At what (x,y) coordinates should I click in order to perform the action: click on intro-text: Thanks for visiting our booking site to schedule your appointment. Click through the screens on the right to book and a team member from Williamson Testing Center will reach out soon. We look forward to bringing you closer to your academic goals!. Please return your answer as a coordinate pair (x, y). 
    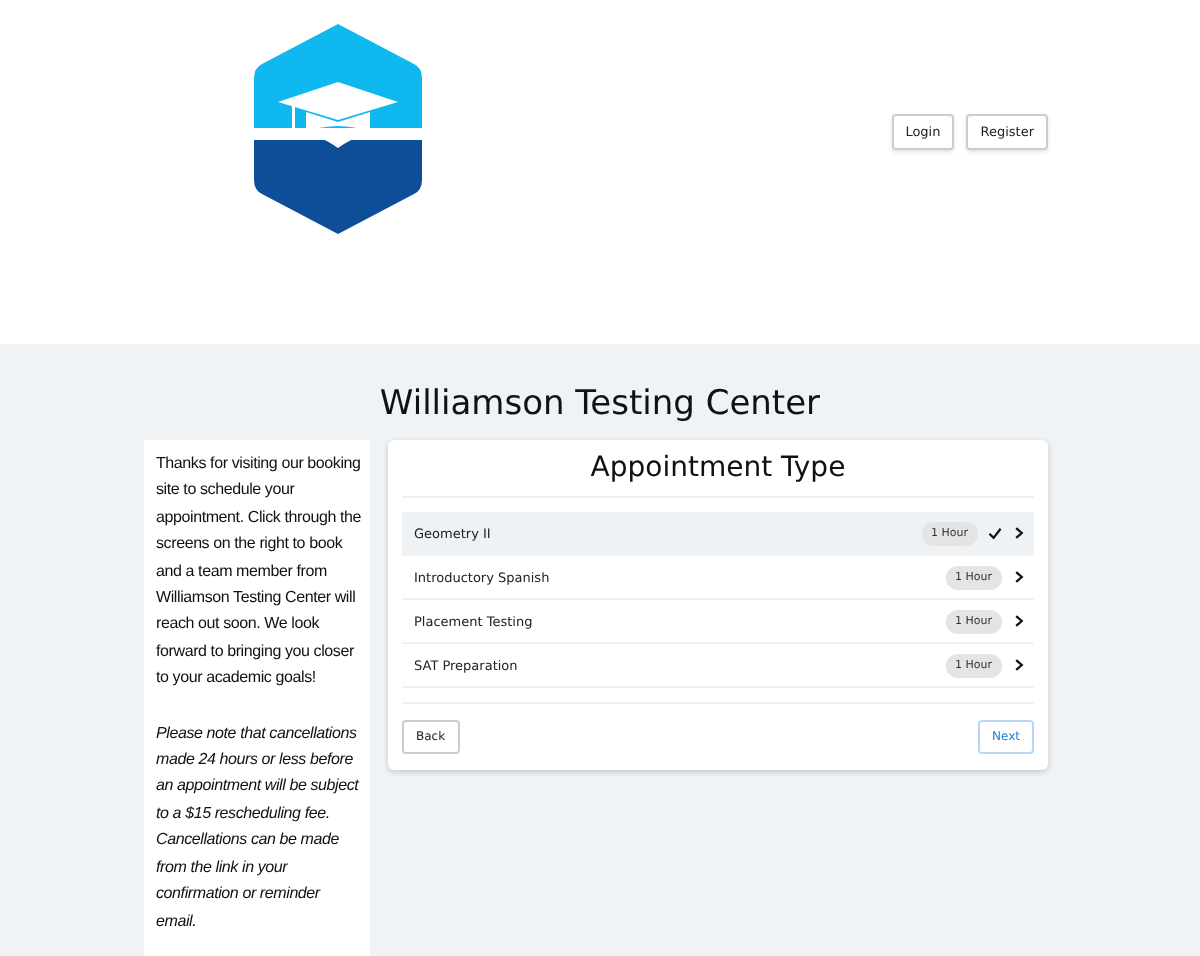
    Looking at the image, I should click on (259, 571).